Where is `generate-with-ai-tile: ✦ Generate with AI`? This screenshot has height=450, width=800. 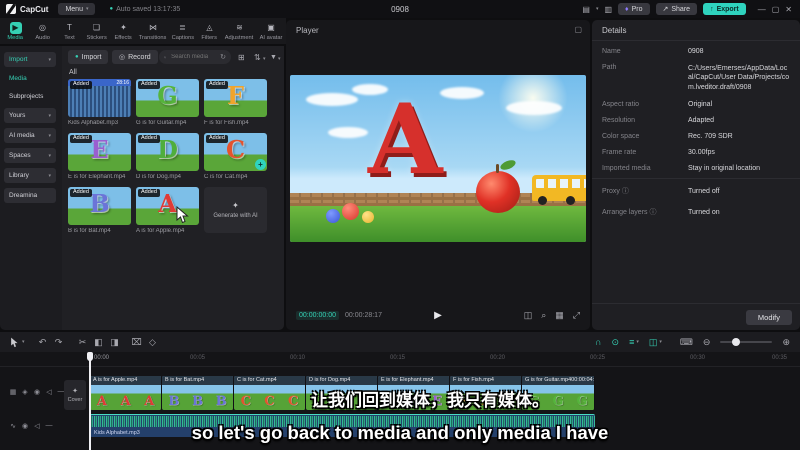
generate-with-ai-tile: ✦ Generate with AI is located at coordinates (235, 210).